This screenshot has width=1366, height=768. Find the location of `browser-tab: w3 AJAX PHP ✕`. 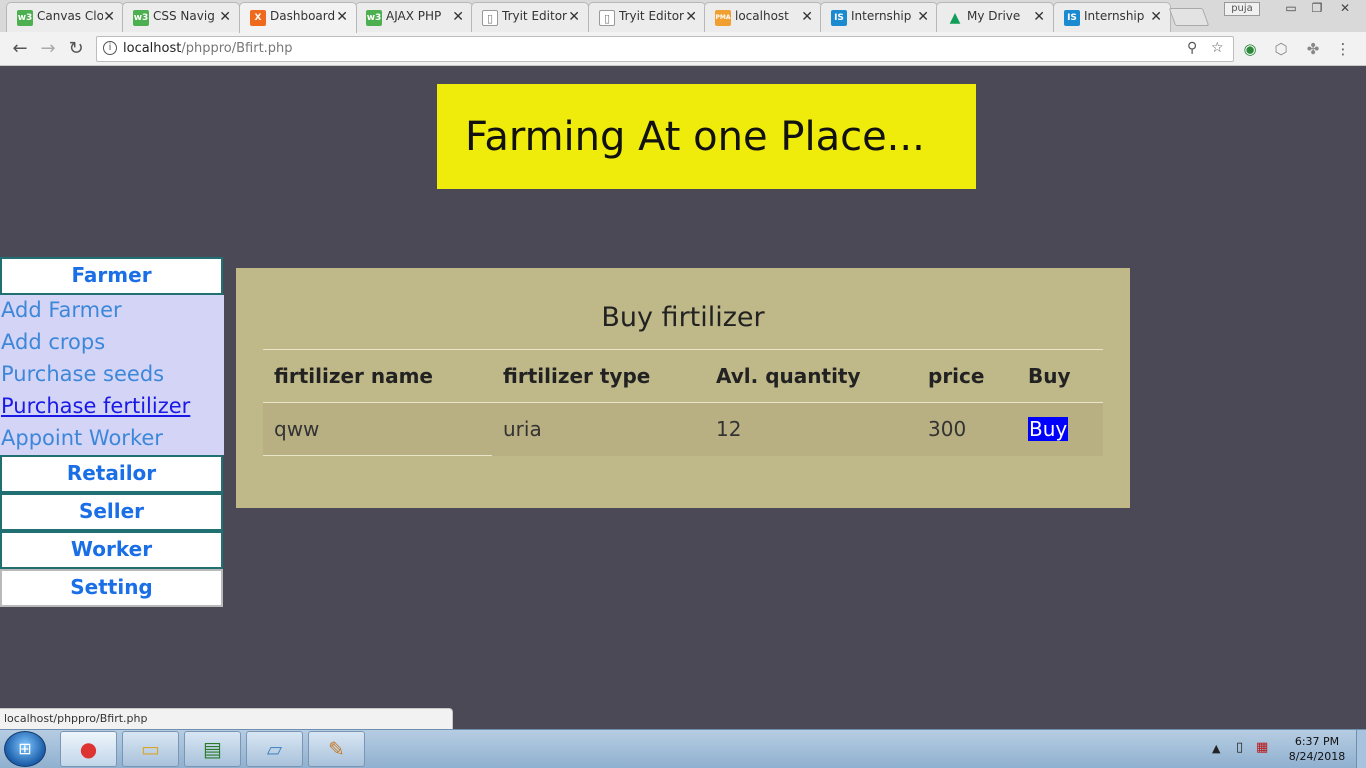

browser-tab: w3 AJAX PHP ✕ is located at coordinates (414, 17).